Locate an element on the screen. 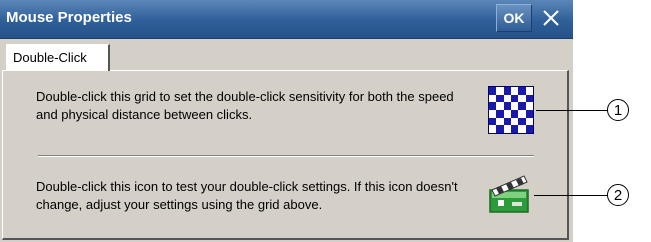 The width and height of the screenshot is (651, 242). callout-marker-1: 1 is located at coordinates (618, 110).